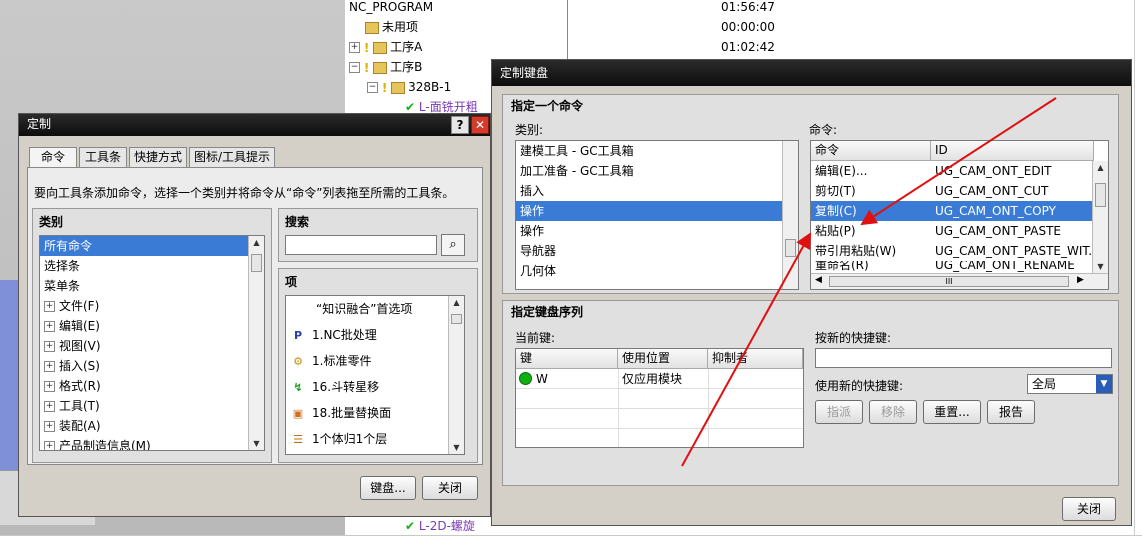 The height and width of the screenshot is (536, 1142). What do you see at coordinates (958, 161) in the screenshot?
I see `arrow-to-copy-command` at bounding box center [958, 161].